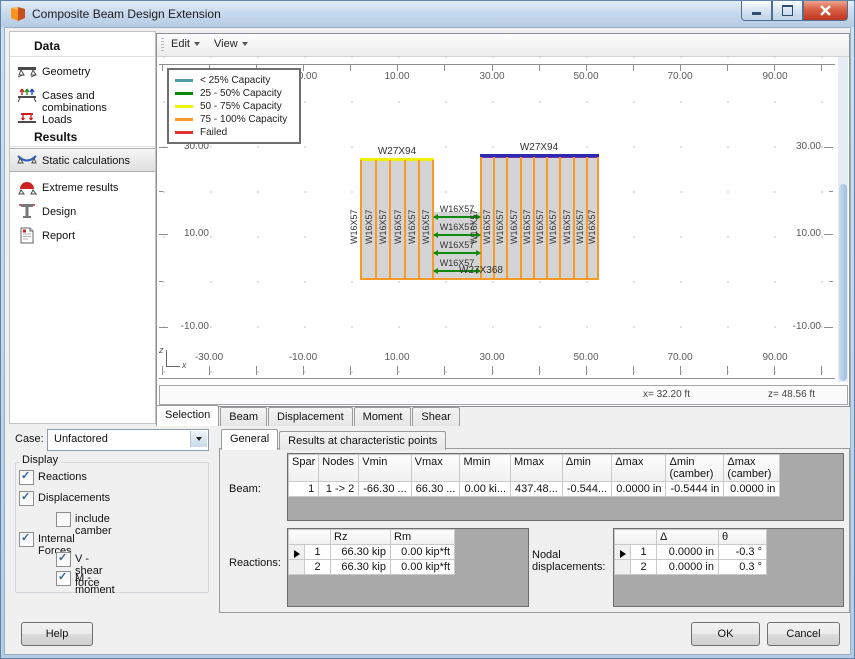  I want to click on internal-forces-checkbox, so click(26, 539).